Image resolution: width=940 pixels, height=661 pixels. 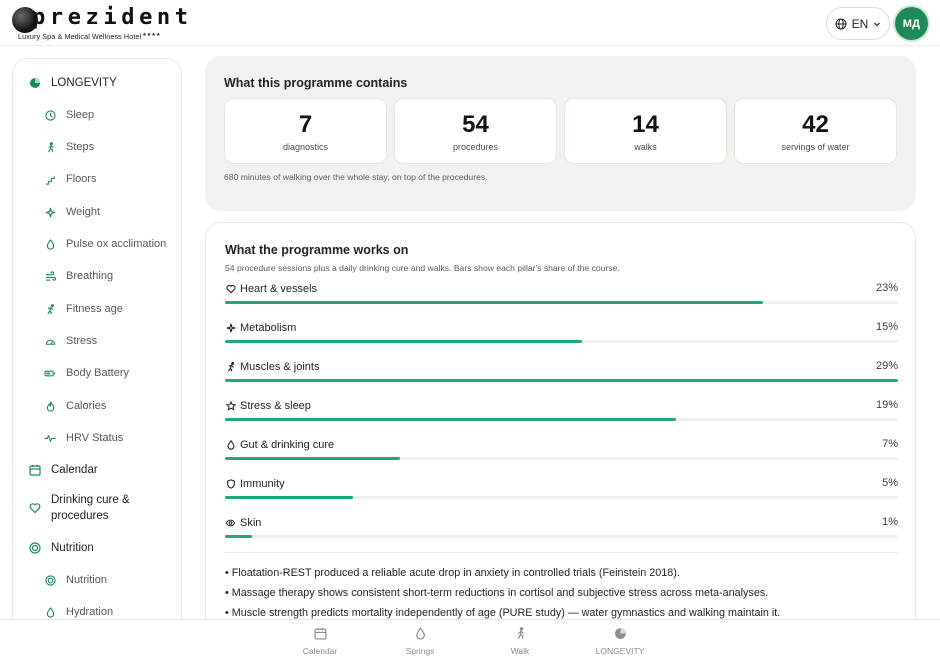 What do you see at coordinates (645, 131) in the screenshot?
I see `stat-walks: 14 walks` at bounding box center [645, 131].